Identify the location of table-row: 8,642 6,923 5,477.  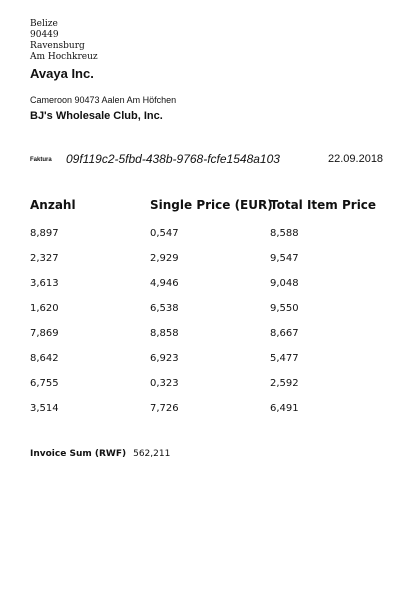
(215, 365).